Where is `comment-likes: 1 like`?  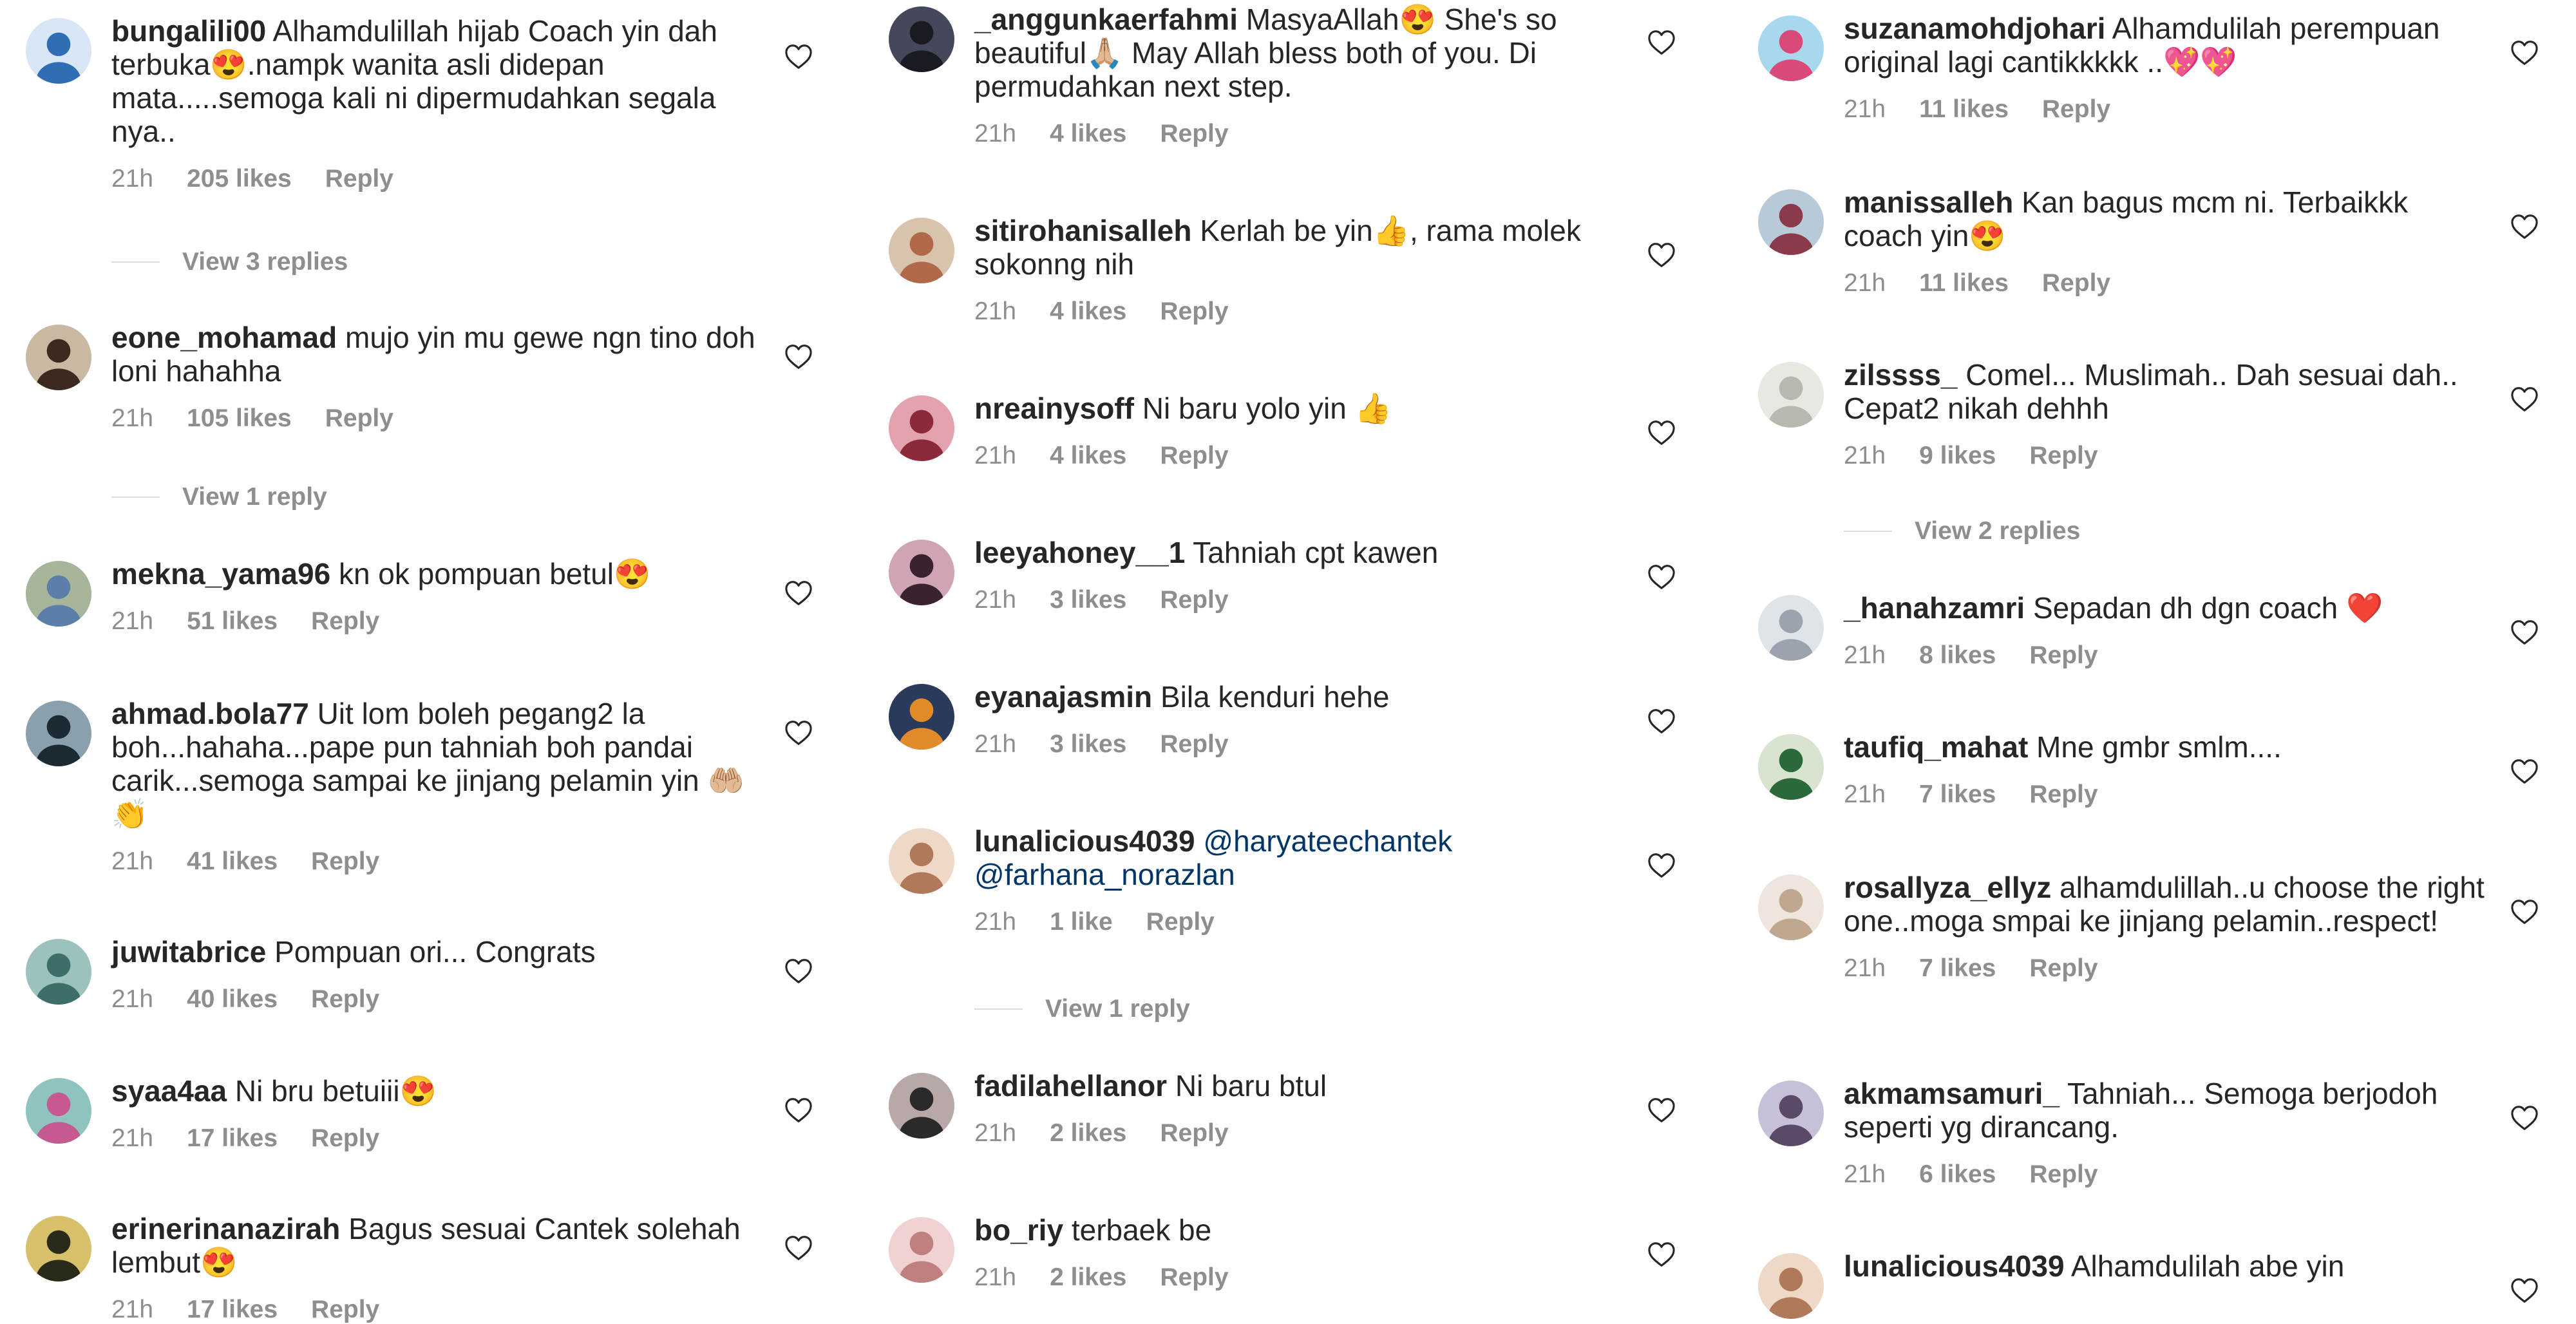
comment-likes: 1 like is located at coordinates (1081, 922).